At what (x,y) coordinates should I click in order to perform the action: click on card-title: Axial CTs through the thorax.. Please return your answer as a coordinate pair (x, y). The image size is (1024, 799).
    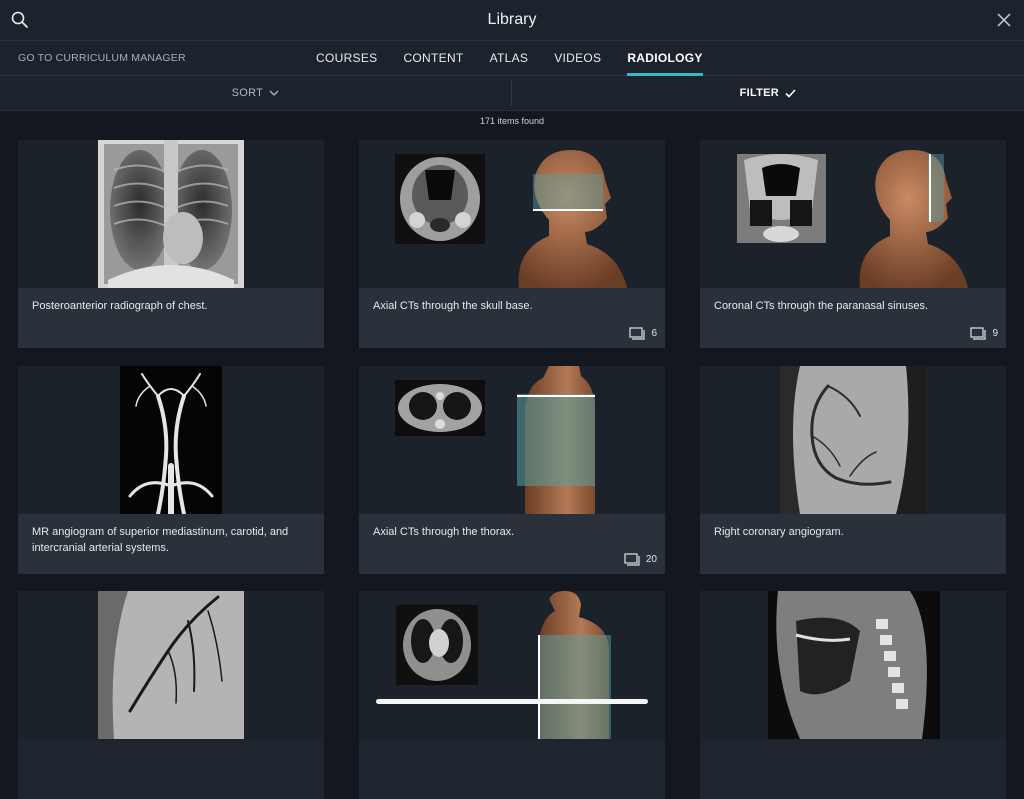
    Looking at the image, I should click on (444, 532).